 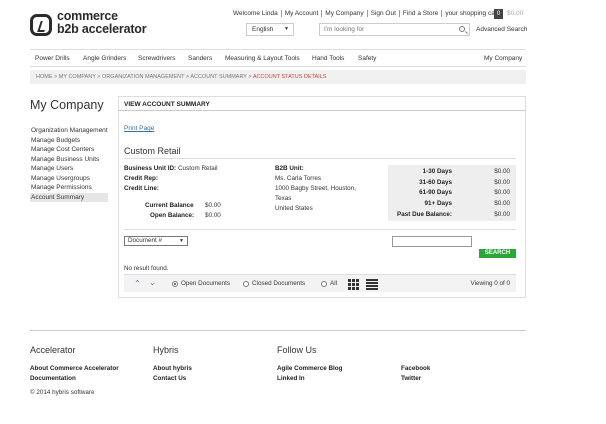 I want to click on footer-link-facebook: Facebook, so click(x=415, y=368).